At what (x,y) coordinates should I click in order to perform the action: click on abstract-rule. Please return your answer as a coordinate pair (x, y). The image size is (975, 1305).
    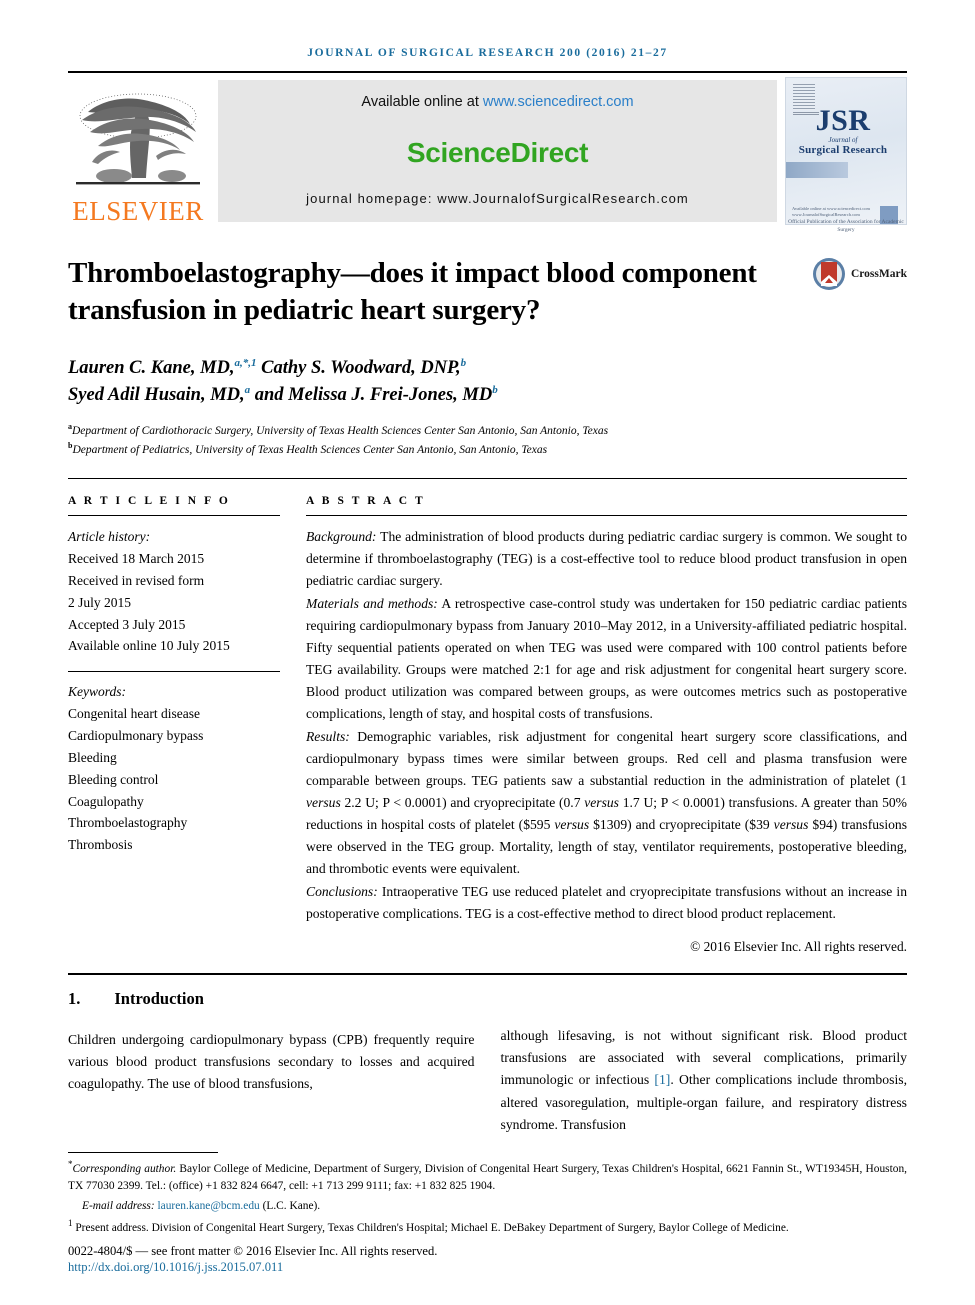
    Looking at the image, I should click on (606, 516).